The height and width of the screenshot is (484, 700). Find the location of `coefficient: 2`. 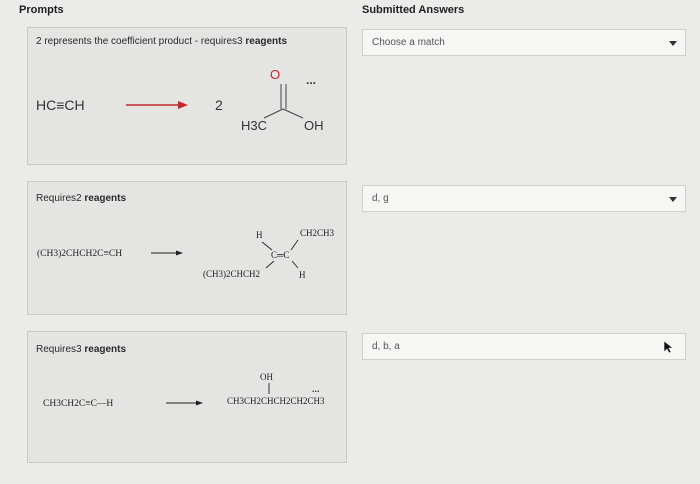

coefficient: 2 is located at coordinates (219, 105).